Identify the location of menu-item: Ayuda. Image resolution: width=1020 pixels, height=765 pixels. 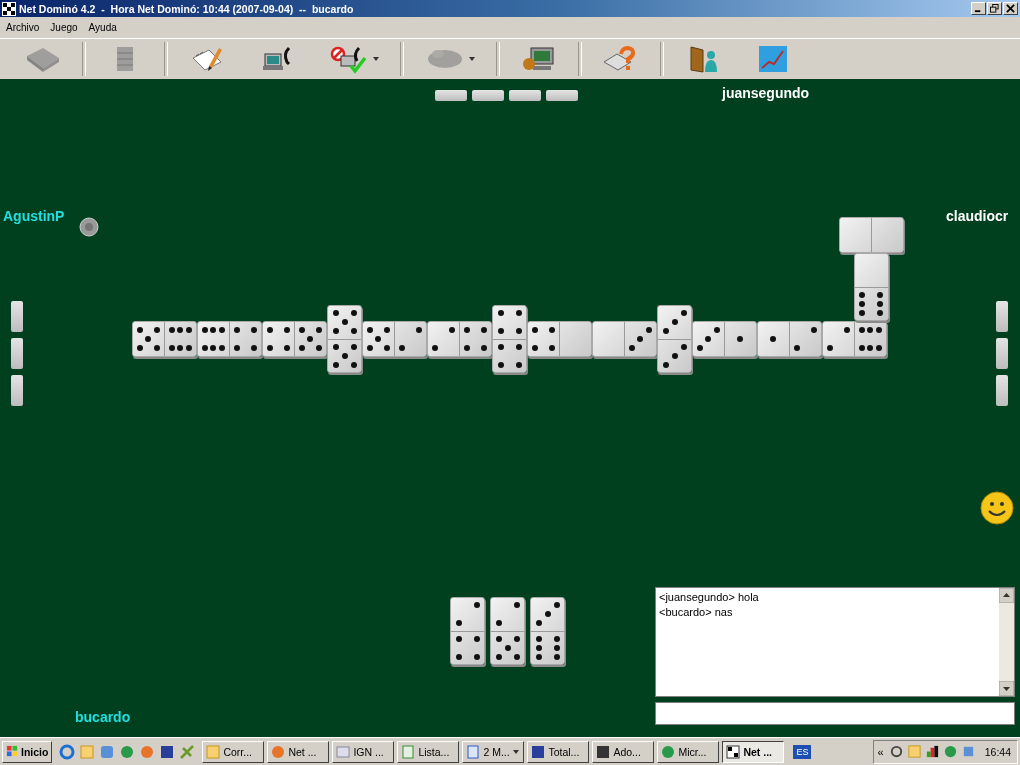
(102, 27).